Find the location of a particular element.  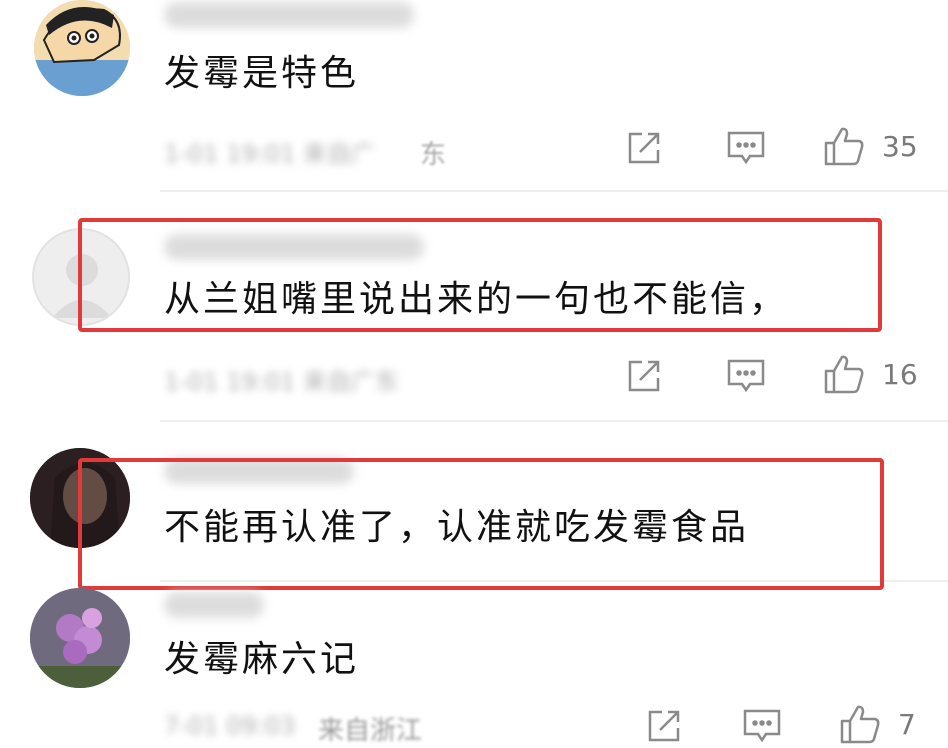

comment-text: 从兰姐嘴里说出来的一句也不能信， is located at coordinates (476, 299).